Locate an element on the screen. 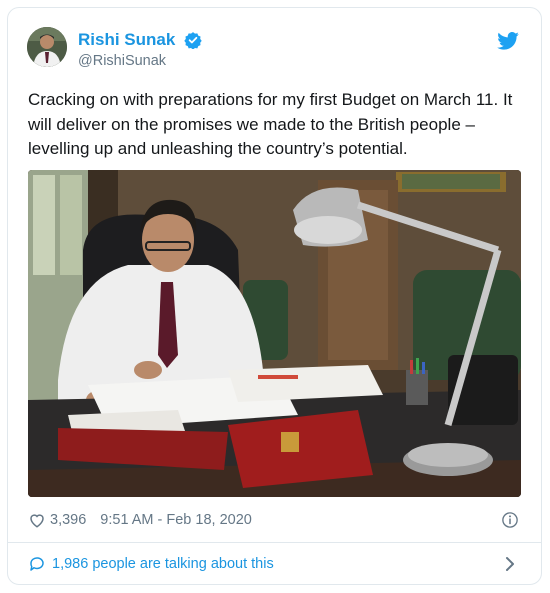 Image resolution: width=550 pixels, height=593 pixels. info-icon is located at coordinates (510, 520).